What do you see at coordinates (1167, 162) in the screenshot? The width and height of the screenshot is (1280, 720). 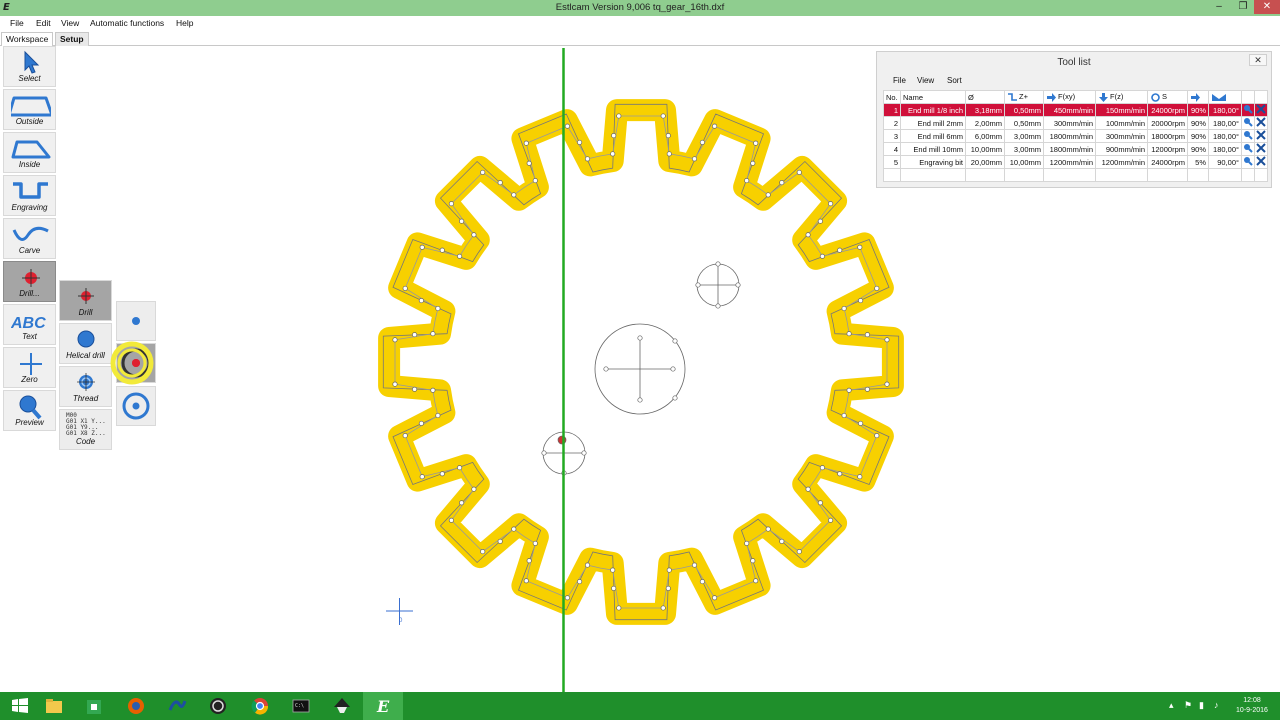 I see `tool-cell-s: 24000rpm` at bounding box center [1167, 162].